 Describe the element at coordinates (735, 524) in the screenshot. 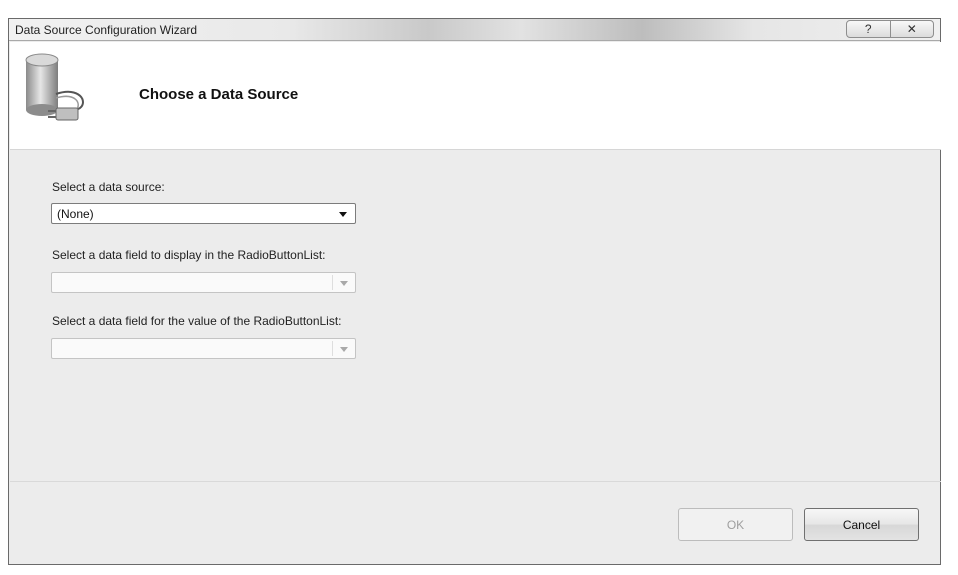

I see `ok-button: OK` at that location.